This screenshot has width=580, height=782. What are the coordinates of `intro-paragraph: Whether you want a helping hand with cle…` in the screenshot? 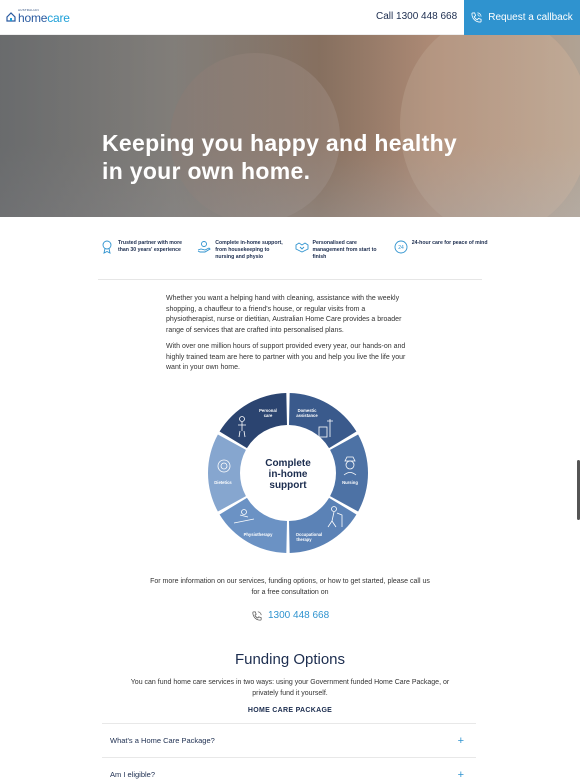 It's located at (284, 314).